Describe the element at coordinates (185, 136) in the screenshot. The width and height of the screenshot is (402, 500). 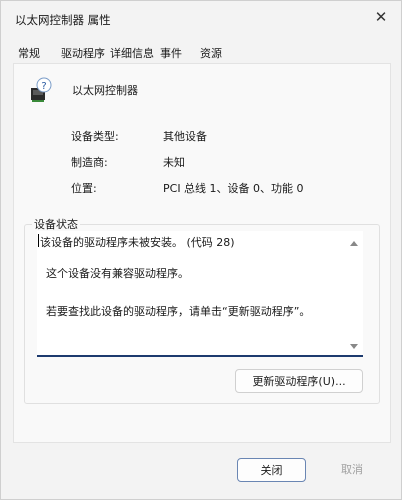
I see `device-type-value: 其他设备` at that location.